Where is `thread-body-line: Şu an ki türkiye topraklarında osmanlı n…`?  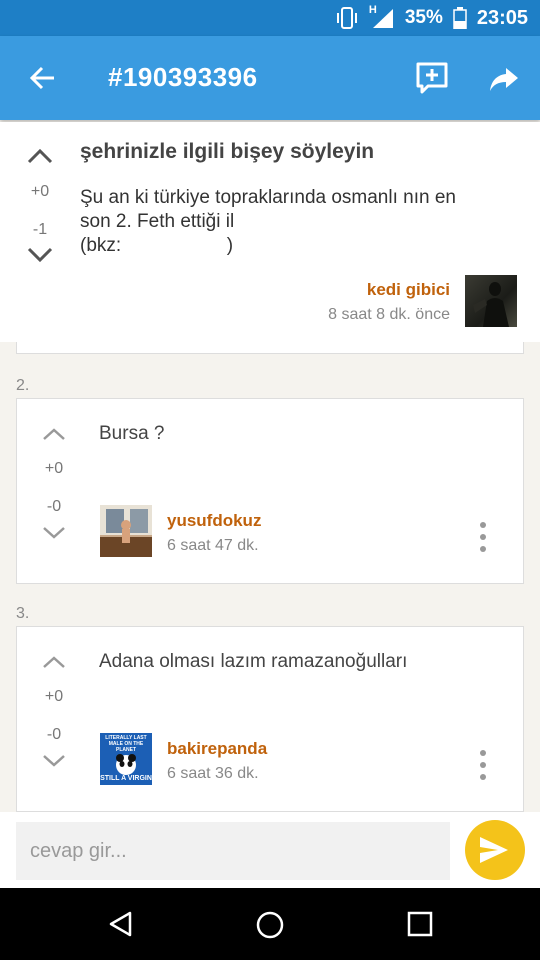 thread-body-line: Şu an ki türkiye topraklarında osmanlı n… is located at coordinates (268, 197).